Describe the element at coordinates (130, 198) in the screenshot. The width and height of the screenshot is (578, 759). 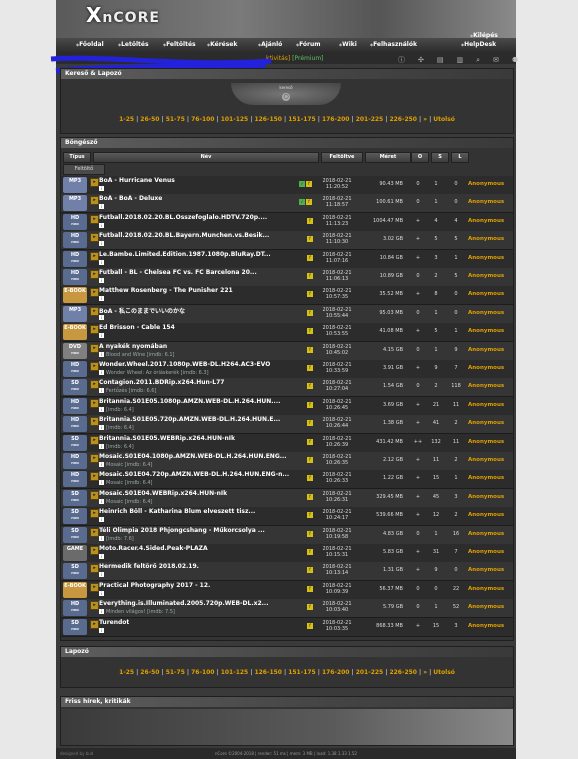
I see `torrent-name: BoA - BoA - Deluxe` at that location.